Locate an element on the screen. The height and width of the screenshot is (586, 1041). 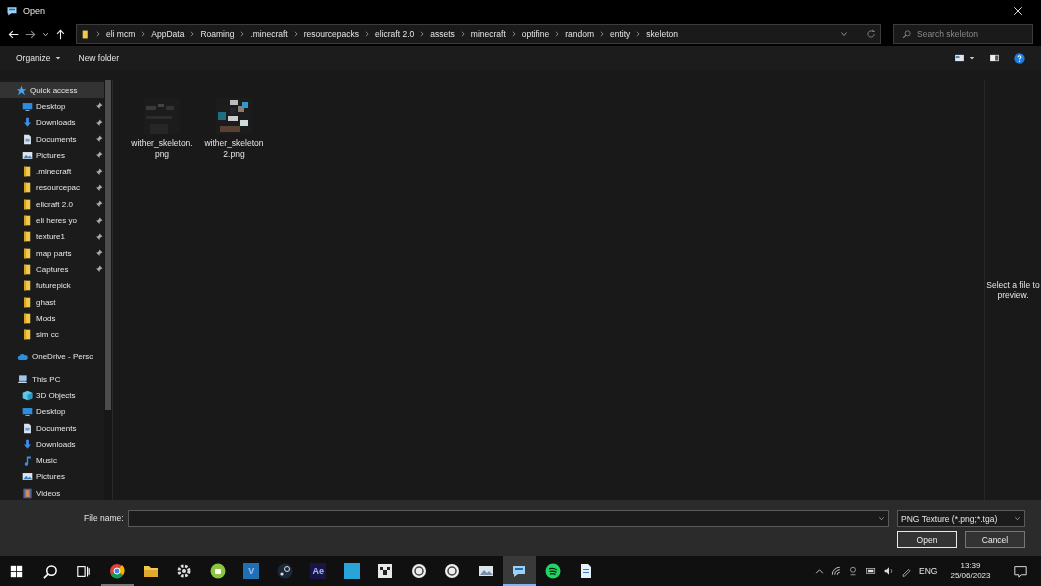
help-button is located at coordinates (1019, 58).